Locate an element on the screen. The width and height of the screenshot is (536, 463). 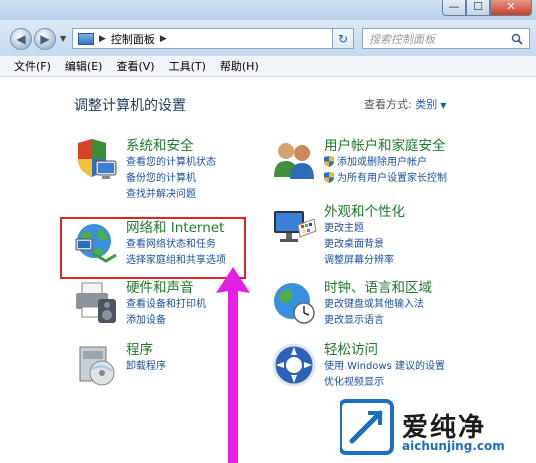
window-titlebar: — ☐ ✕ is located at coordinates (268, 10).